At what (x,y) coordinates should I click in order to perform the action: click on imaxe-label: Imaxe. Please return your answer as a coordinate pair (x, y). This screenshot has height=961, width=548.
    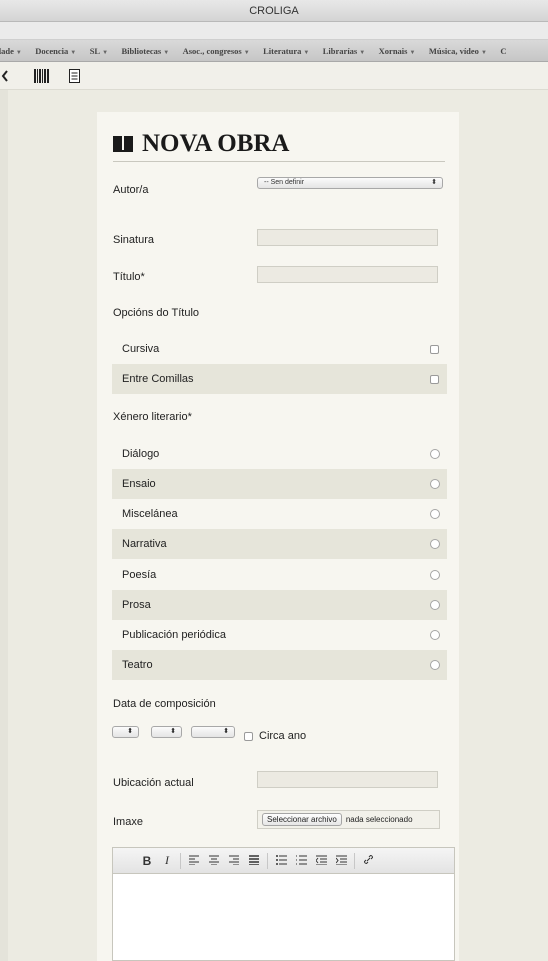
    Looking at the image, I should click on (128, 822).